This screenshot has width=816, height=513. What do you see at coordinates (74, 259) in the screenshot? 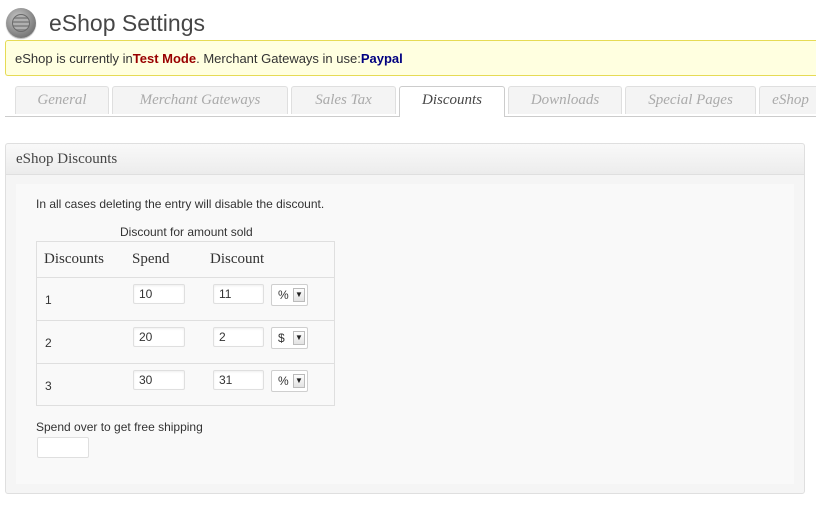
I see `column-header-discounts: Discounts` at bounding box center [74, 259].